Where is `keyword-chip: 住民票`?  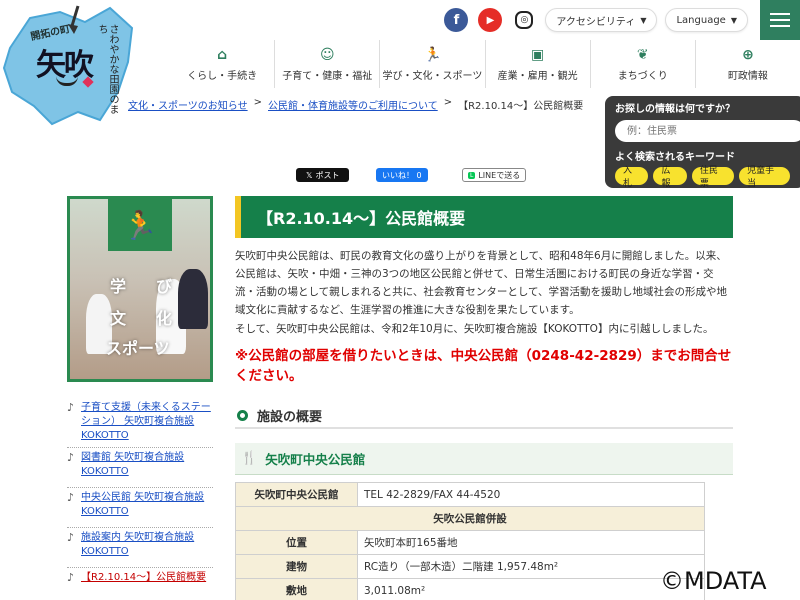 keyword-chip: 住民票 is located at coordinates (713, 177).